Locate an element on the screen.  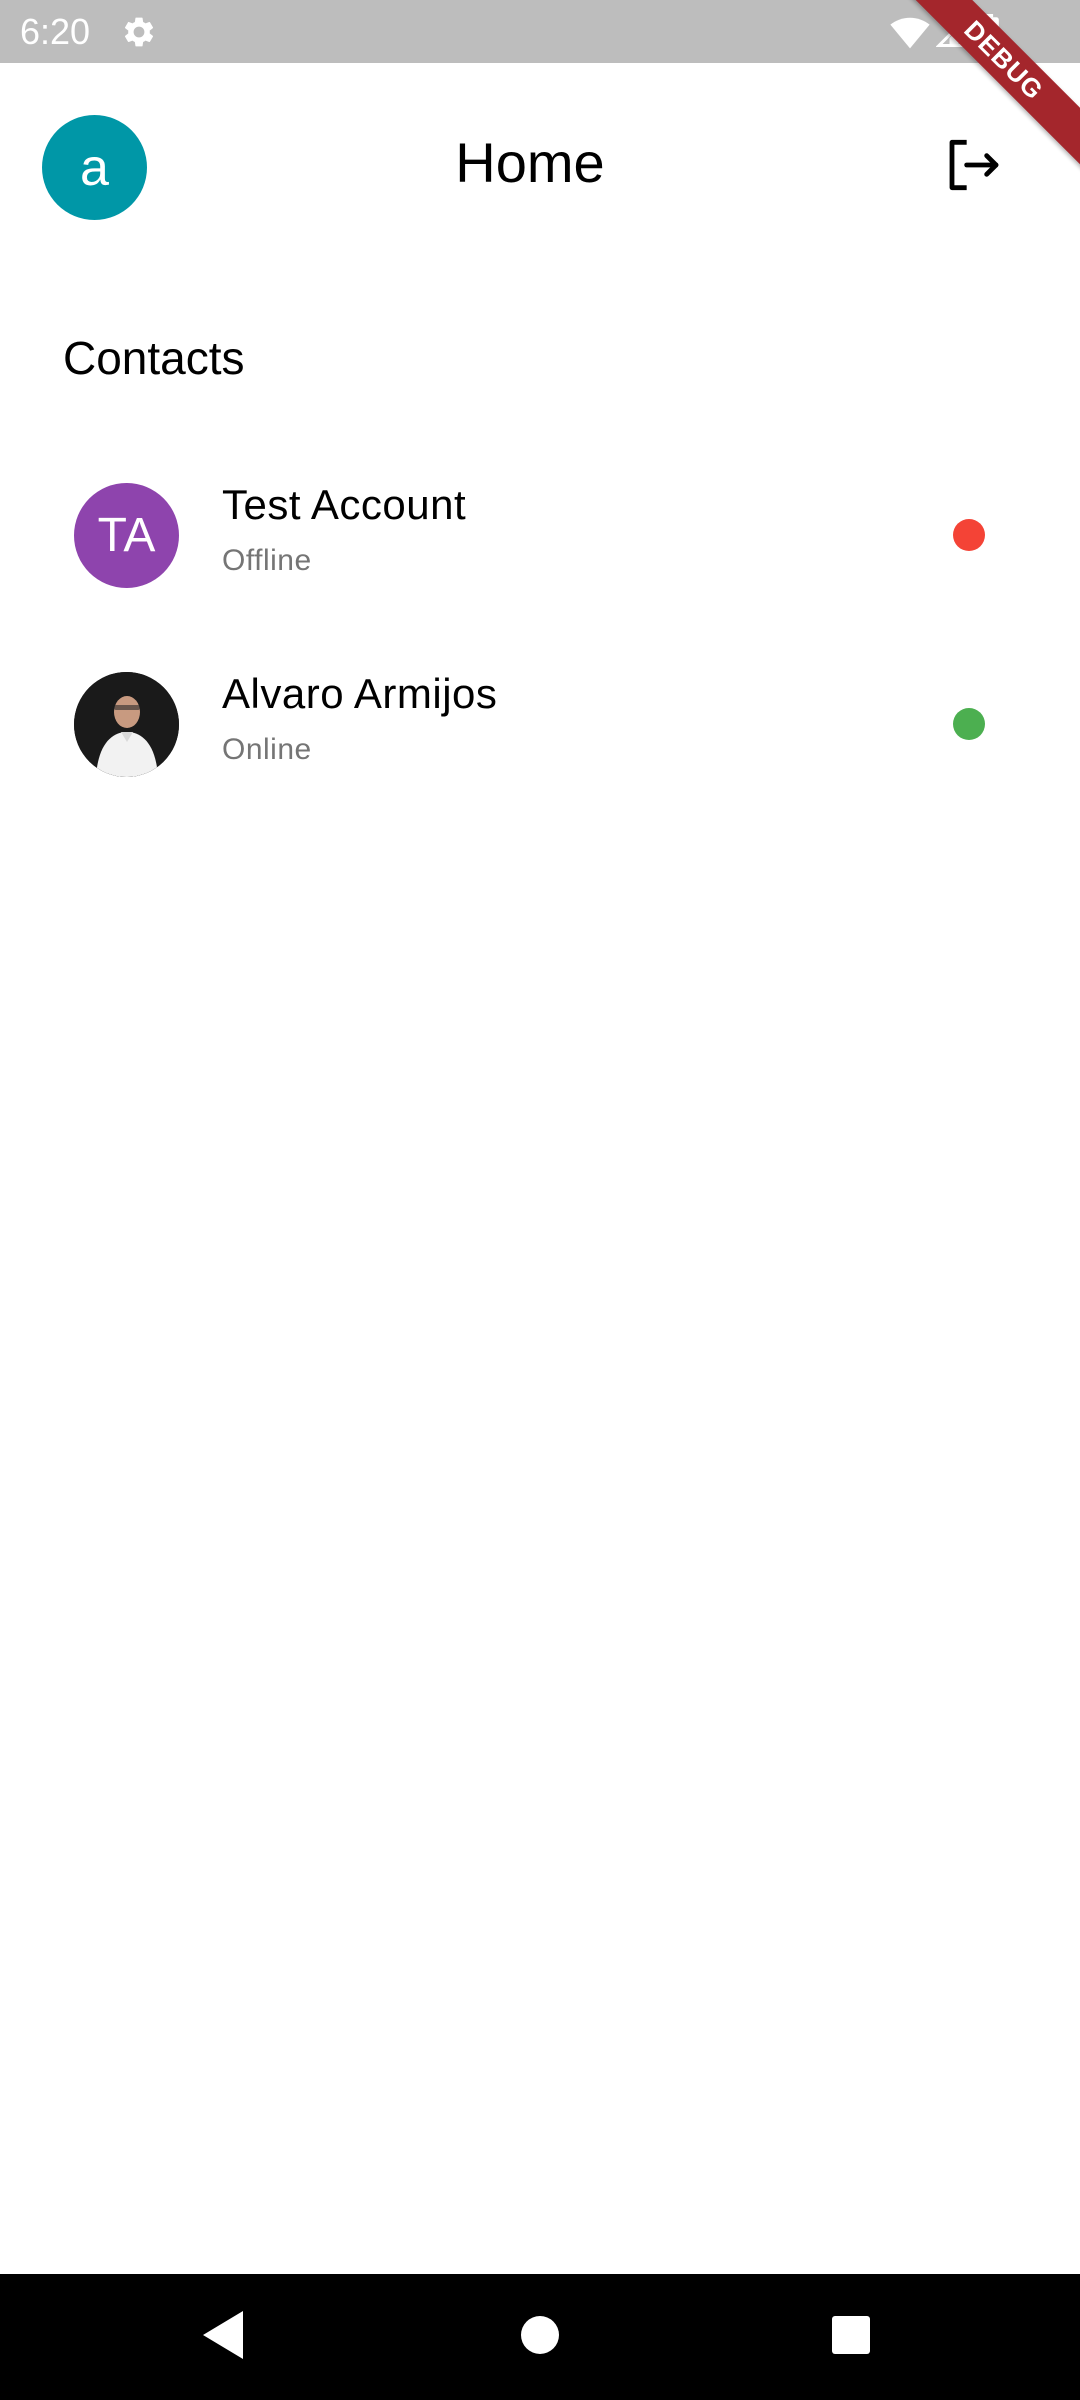
logout-icon is located at coordinates (972, 170).